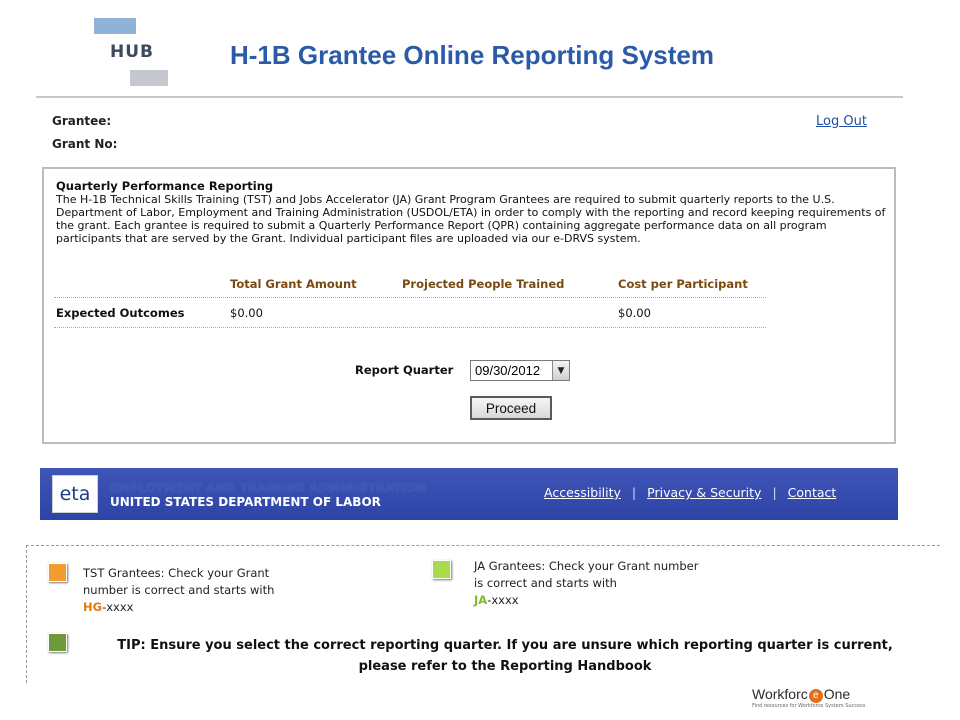  Describe the element at coordinates (683, 284) in the screenshot. I see `header-cost-per-participant: Cost per Participant` at that location.